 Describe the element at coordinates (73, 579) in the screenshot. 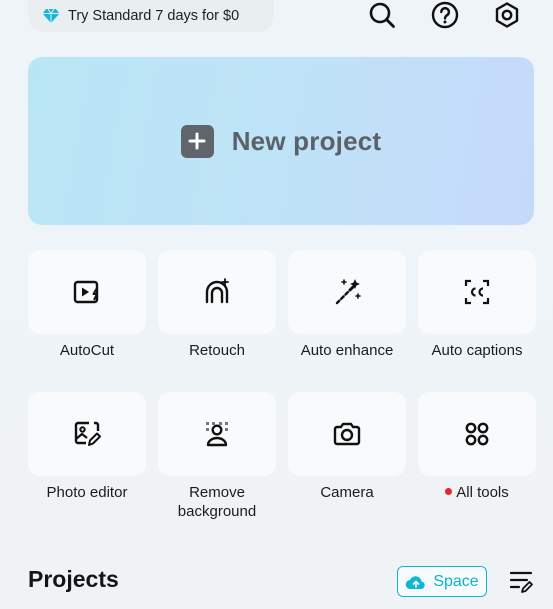

I see `projects-title: Projects` at that location.